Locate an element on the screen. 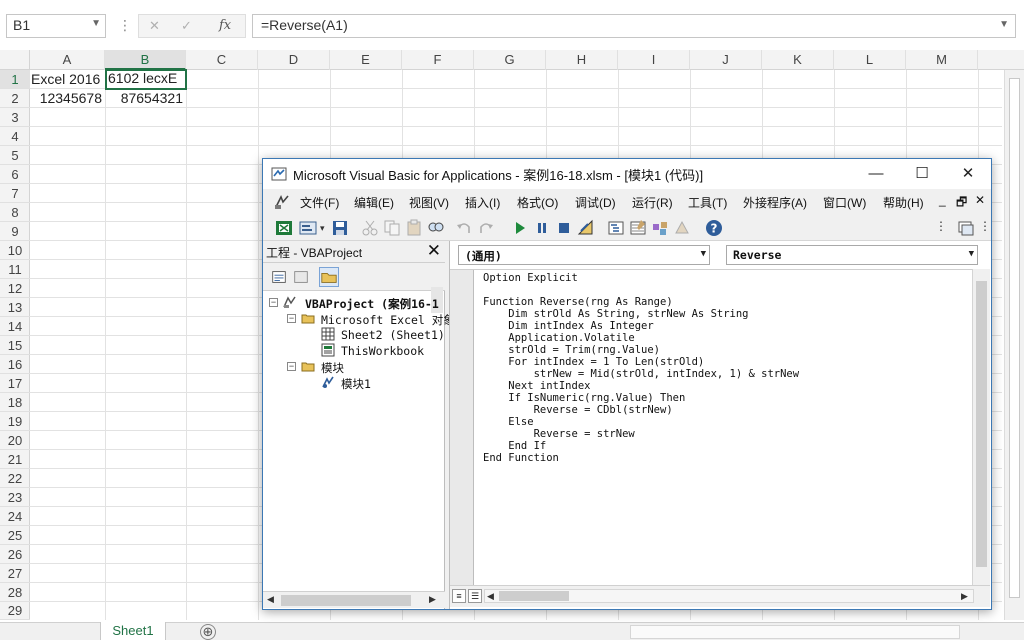 The height and width of the screenshot is (640, 1024). save-icon is located at coordinates (340, 228).